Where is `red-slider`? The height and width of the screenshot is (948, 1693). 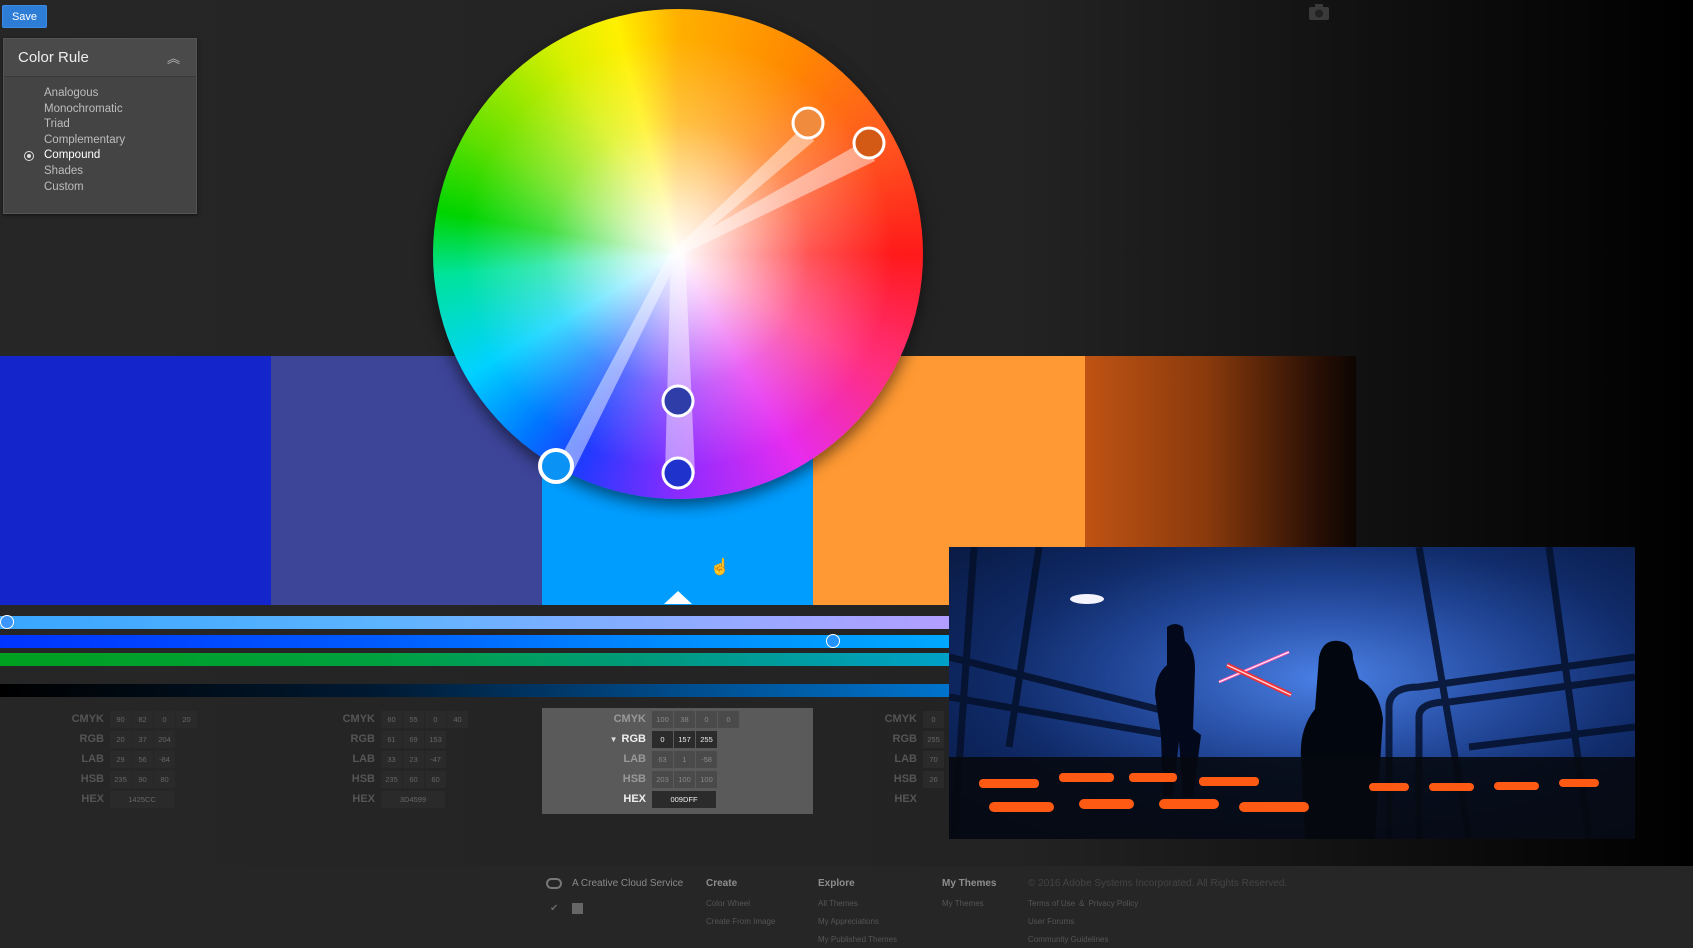
red-slider is located at coordinates (475, 641).